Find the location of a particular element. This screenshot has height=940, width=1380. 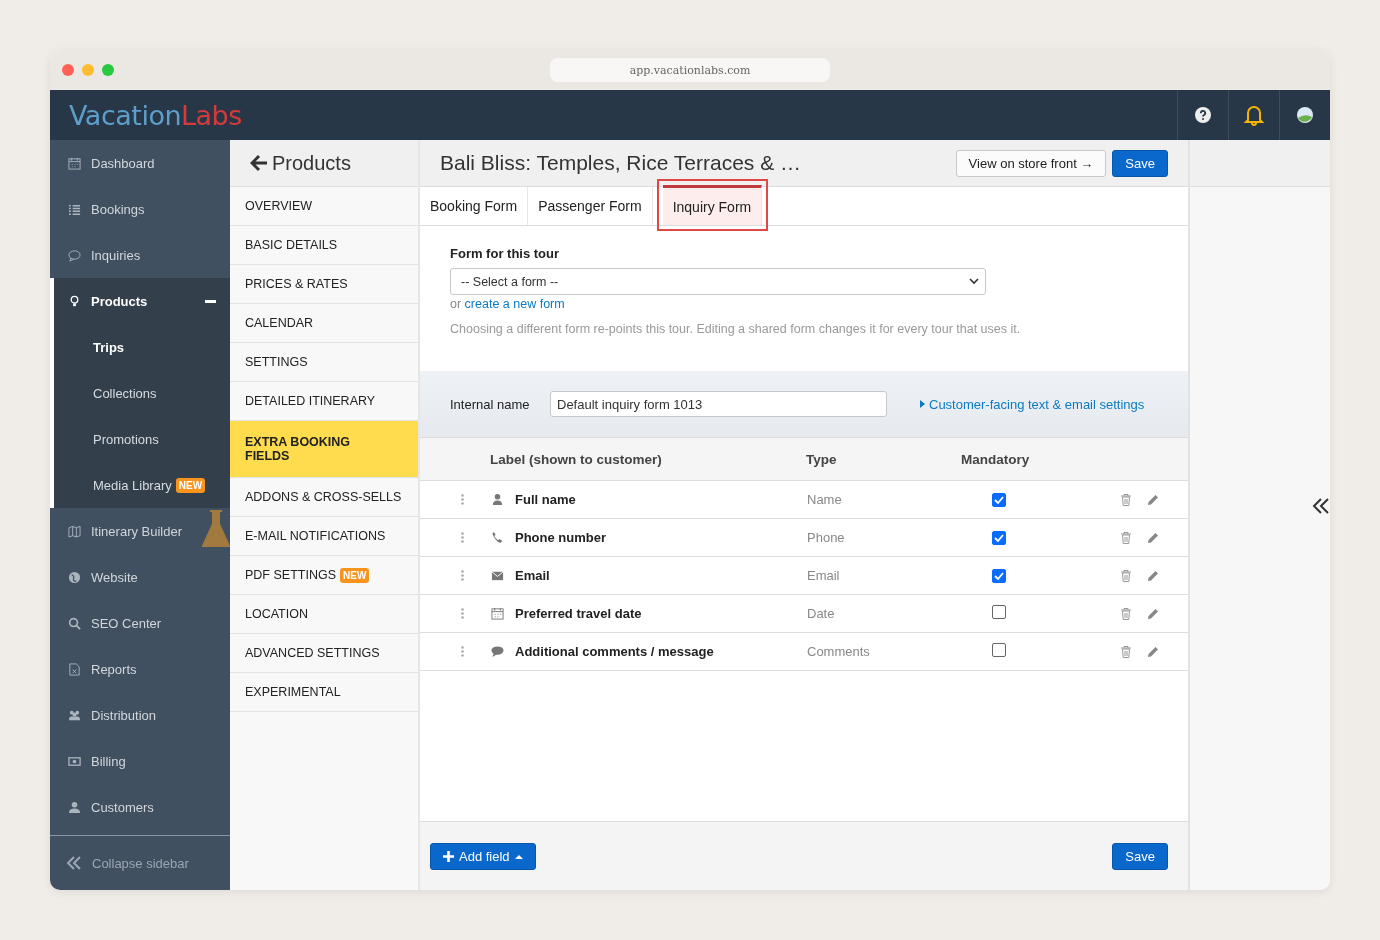

menu-item: EXPERIMENTAL is located at coordinates (324, 692).